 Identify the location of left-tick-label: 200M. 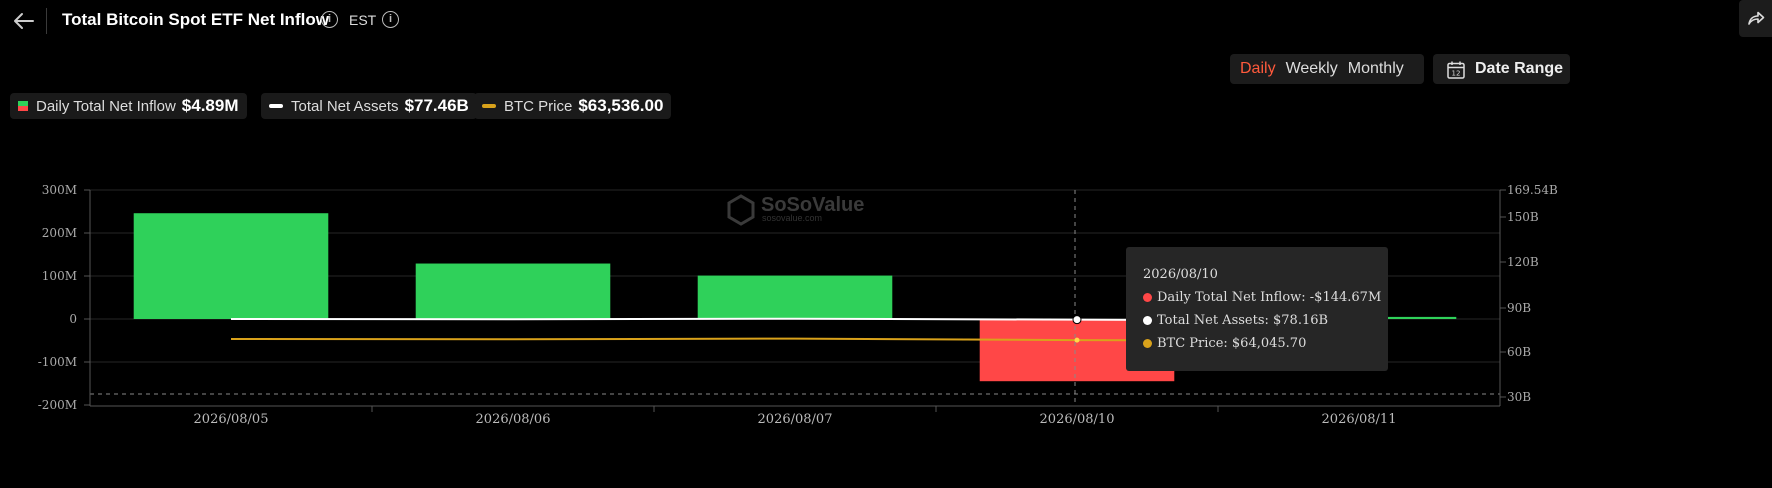
(59, 233).